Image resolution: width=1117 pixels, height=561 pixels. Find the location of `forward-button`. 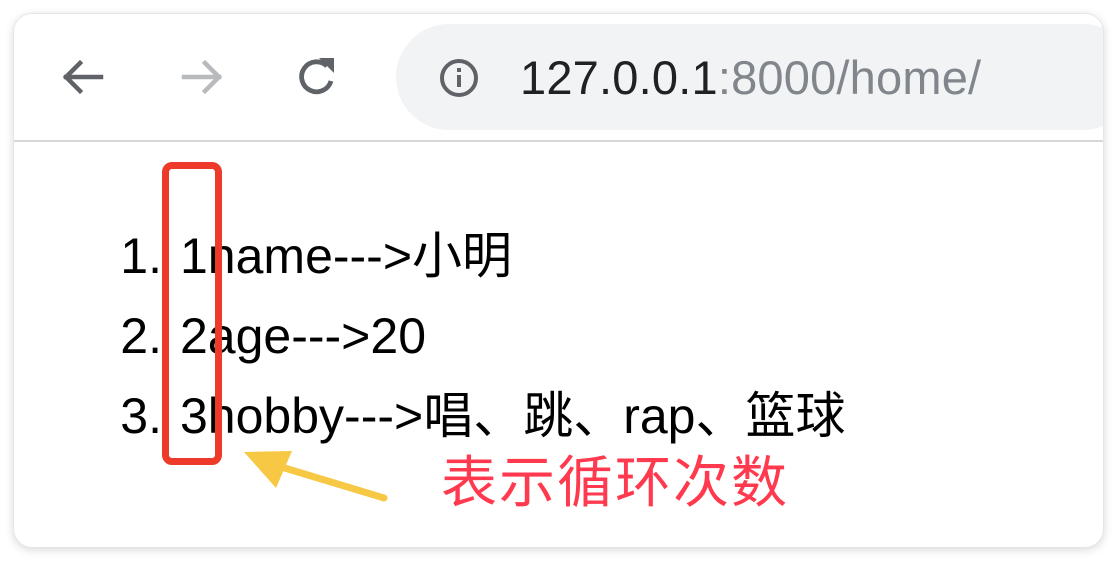

forward-button is located at coordinates (202, 77).